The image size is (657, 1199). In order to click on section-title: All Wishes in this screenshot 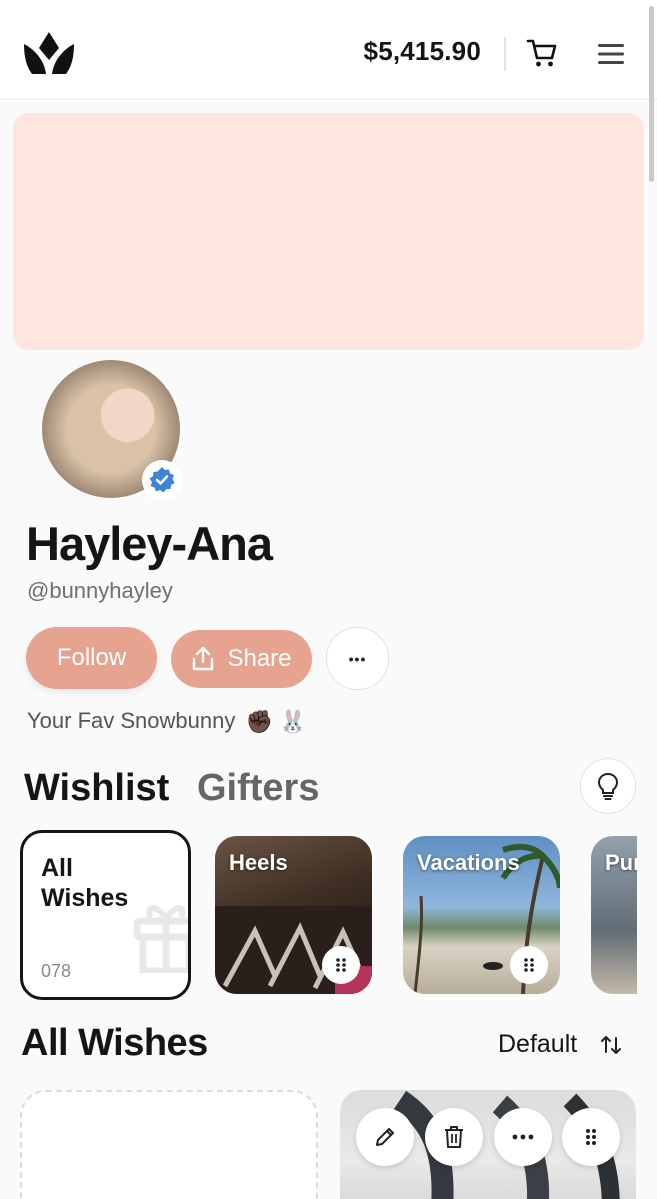, I will do `click(114, 1043)`.